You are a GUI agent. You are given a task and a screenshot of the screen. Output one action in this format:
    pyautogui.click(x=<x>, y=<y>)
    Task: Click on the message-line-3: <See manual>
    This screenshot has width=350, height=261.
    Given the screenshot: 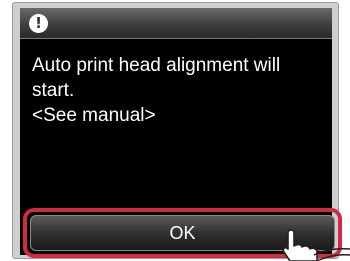 What is the action you would take?
    pyautogui.click(x=94, y=115)
    